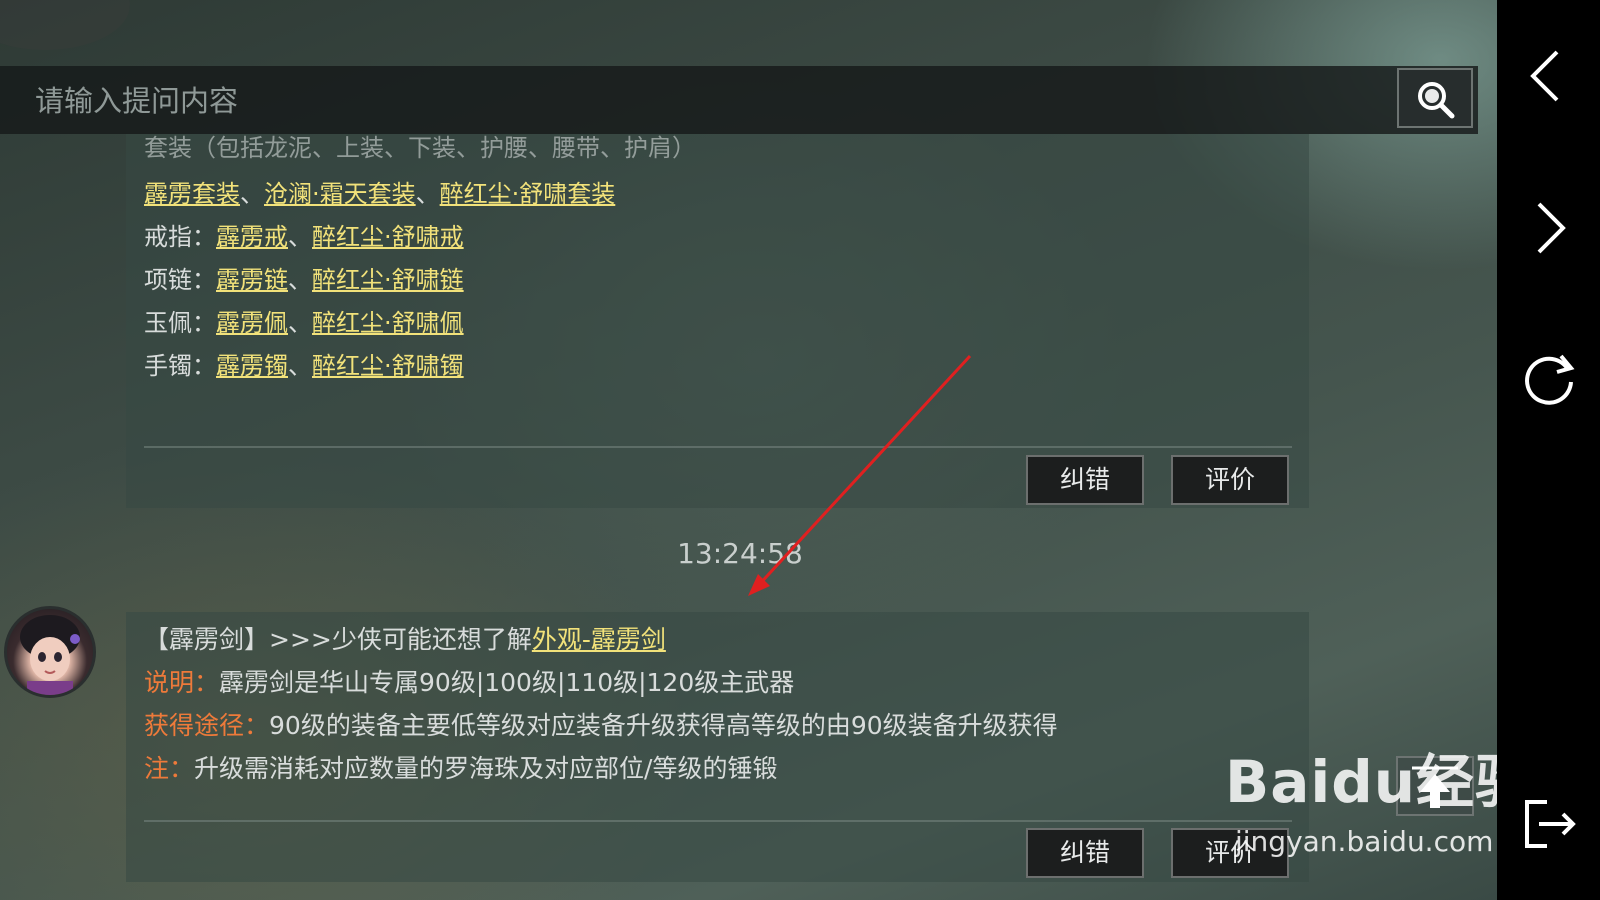 The height and width of the screenshot is (900, 1600). I want to click on link-item: 霹雳戒, so click(252, 237).